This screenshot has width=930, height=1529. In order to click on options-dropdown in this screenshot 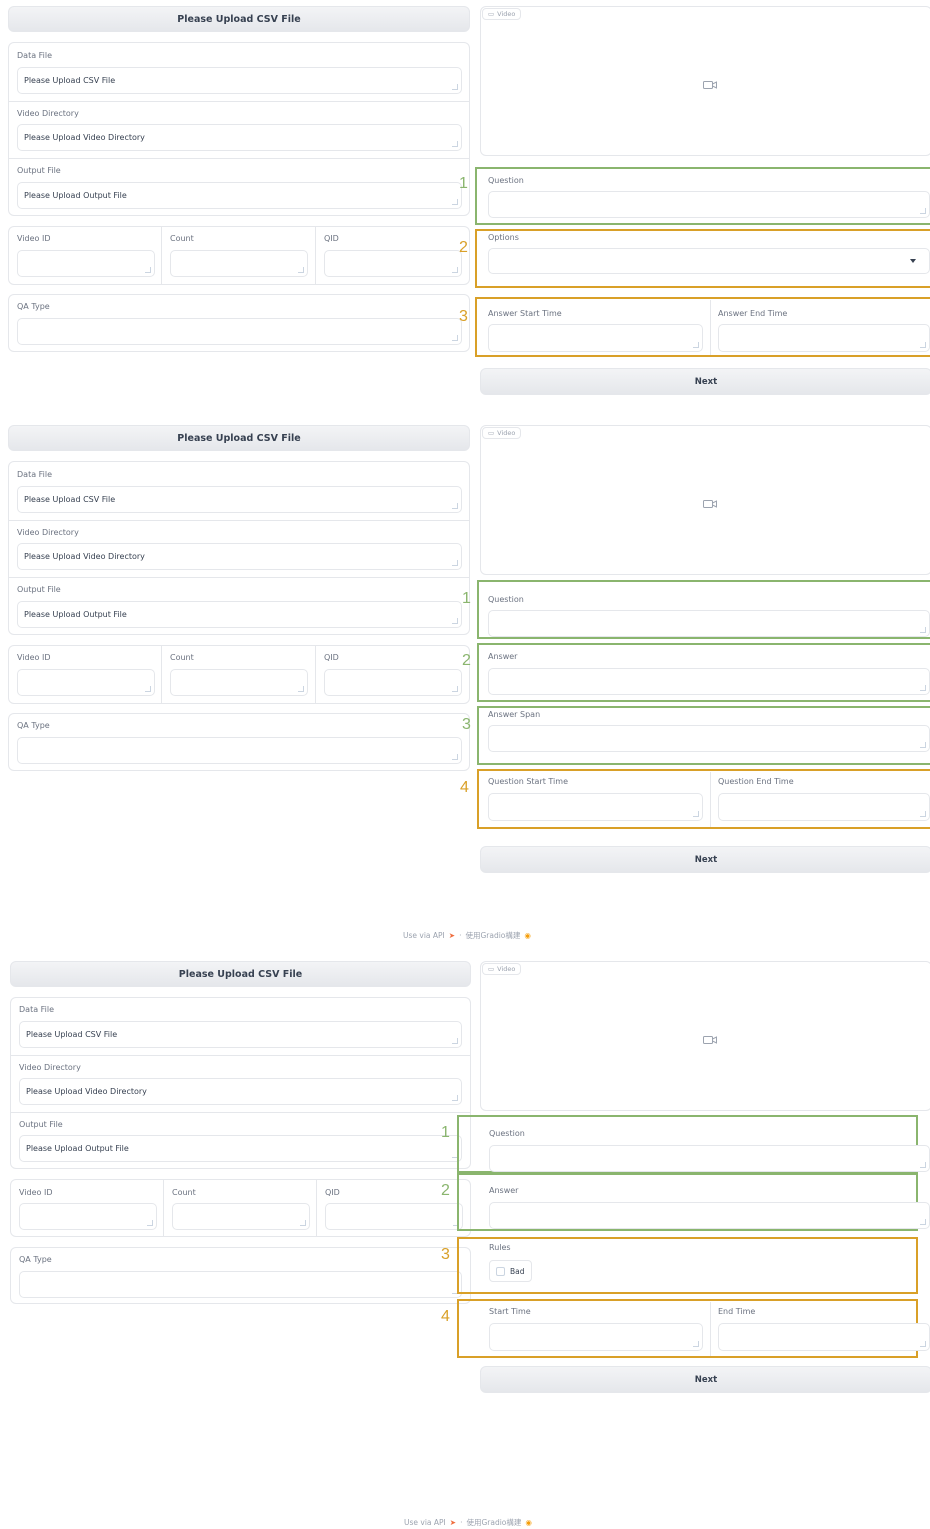, I will do `click(709, 261)`.